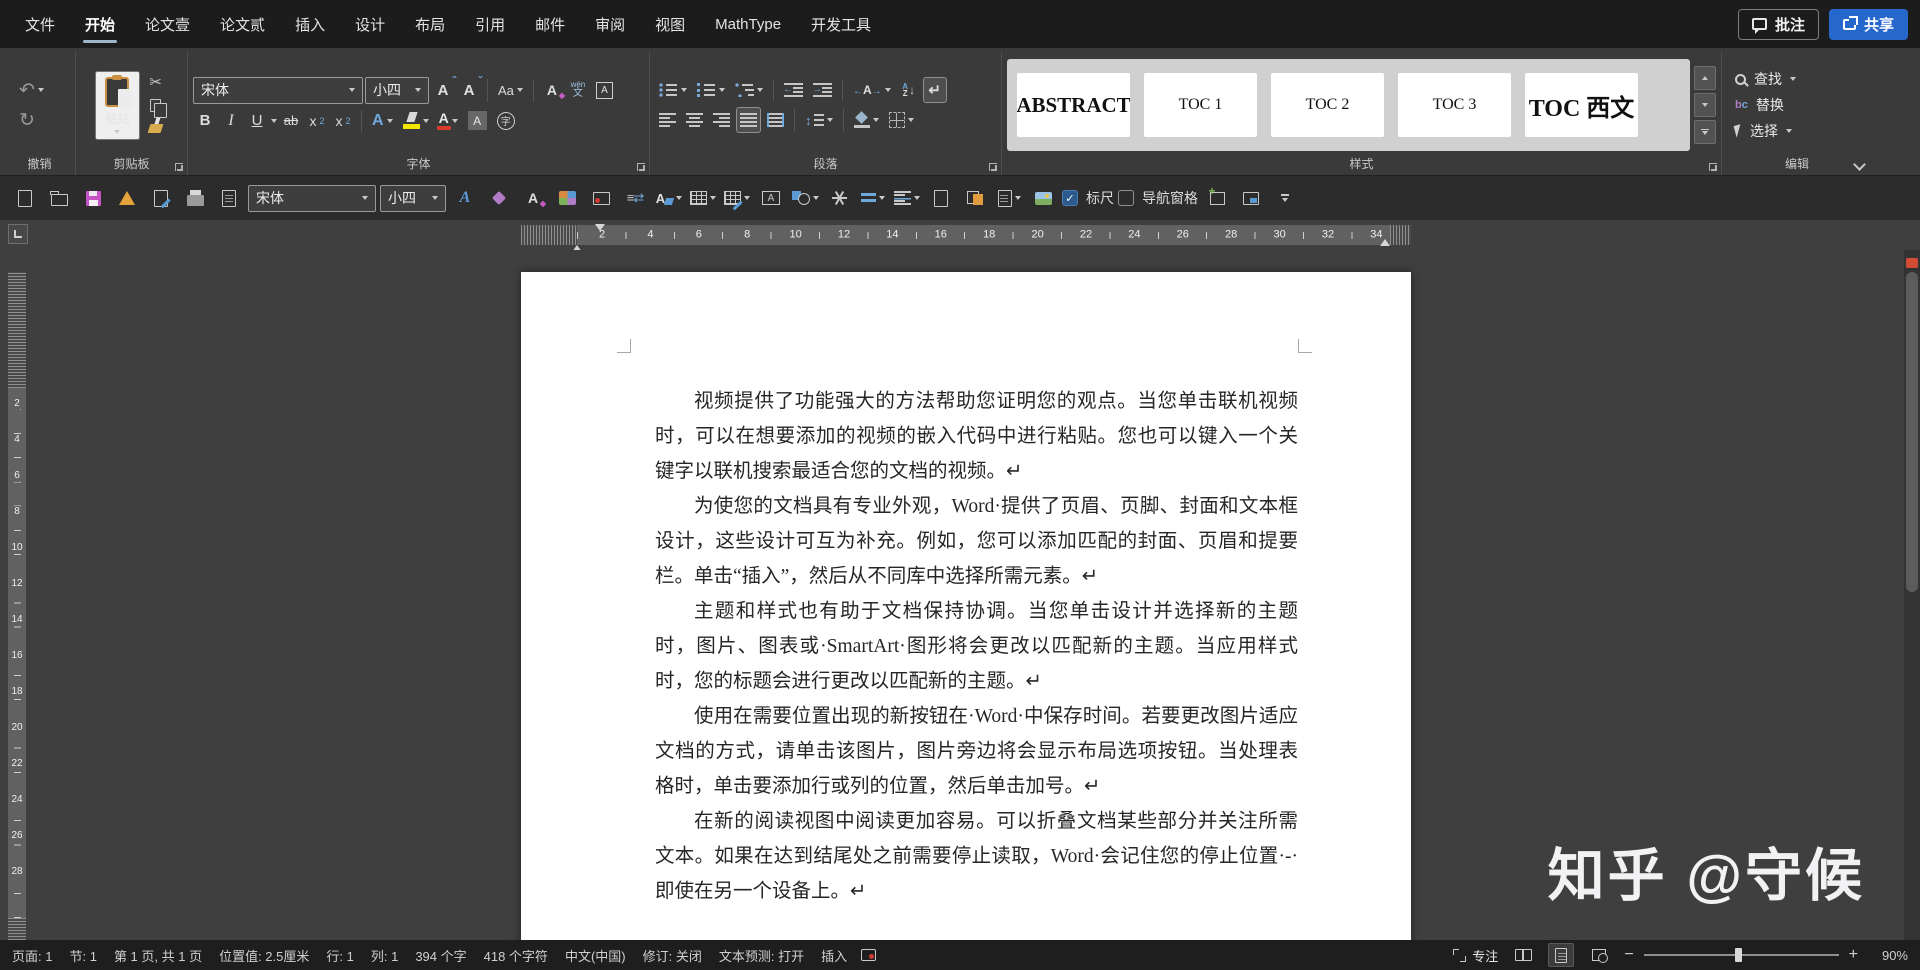 Image resolution: width=1920 pixels, height=970 pixels. I want to click on menu-tab-开发工具: 开发工具, so click(841, 24).